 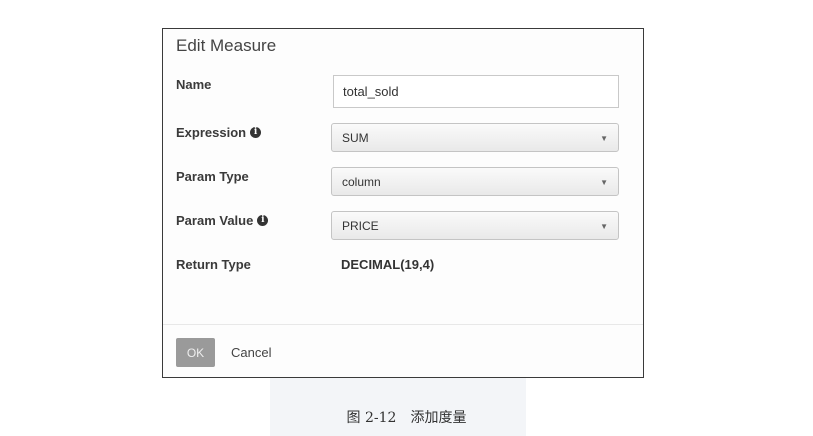 I want to click on name-label-text: Name, so click(x=194, y=84).